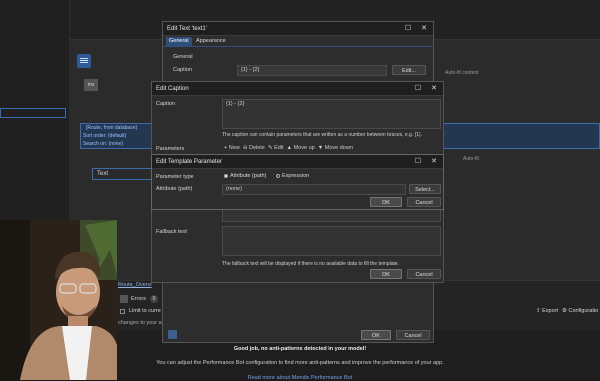 The image size is (600, 381). I want to click on export-button: ⇪ Export, so click(547, 311).